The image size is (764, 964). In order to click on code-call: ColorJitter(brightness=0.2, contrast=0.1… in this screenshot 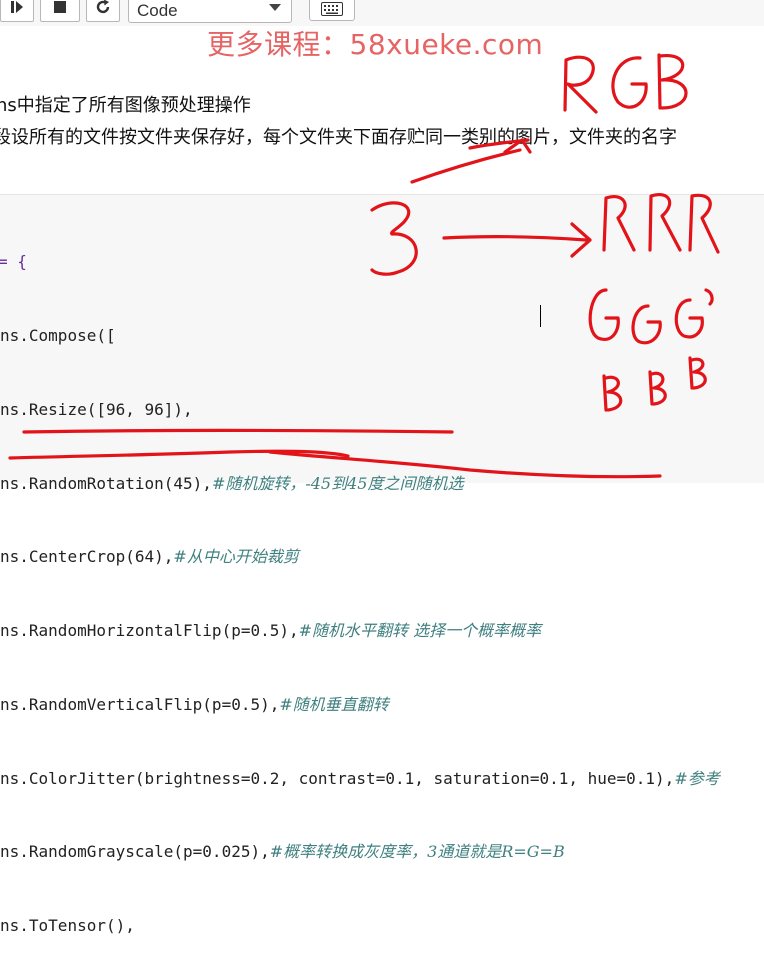, I will do `click(351, 778)`.